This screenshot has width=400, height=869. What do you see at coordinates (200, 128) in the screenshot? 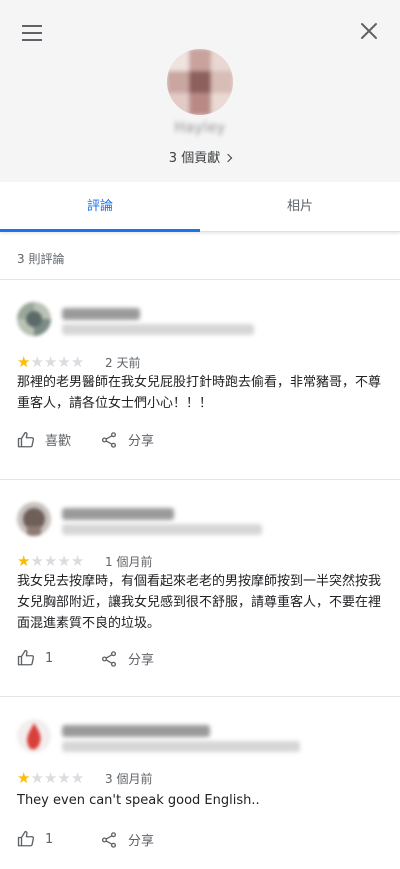
I see `profile-name: Hayley` at bounding box center [200, 128].